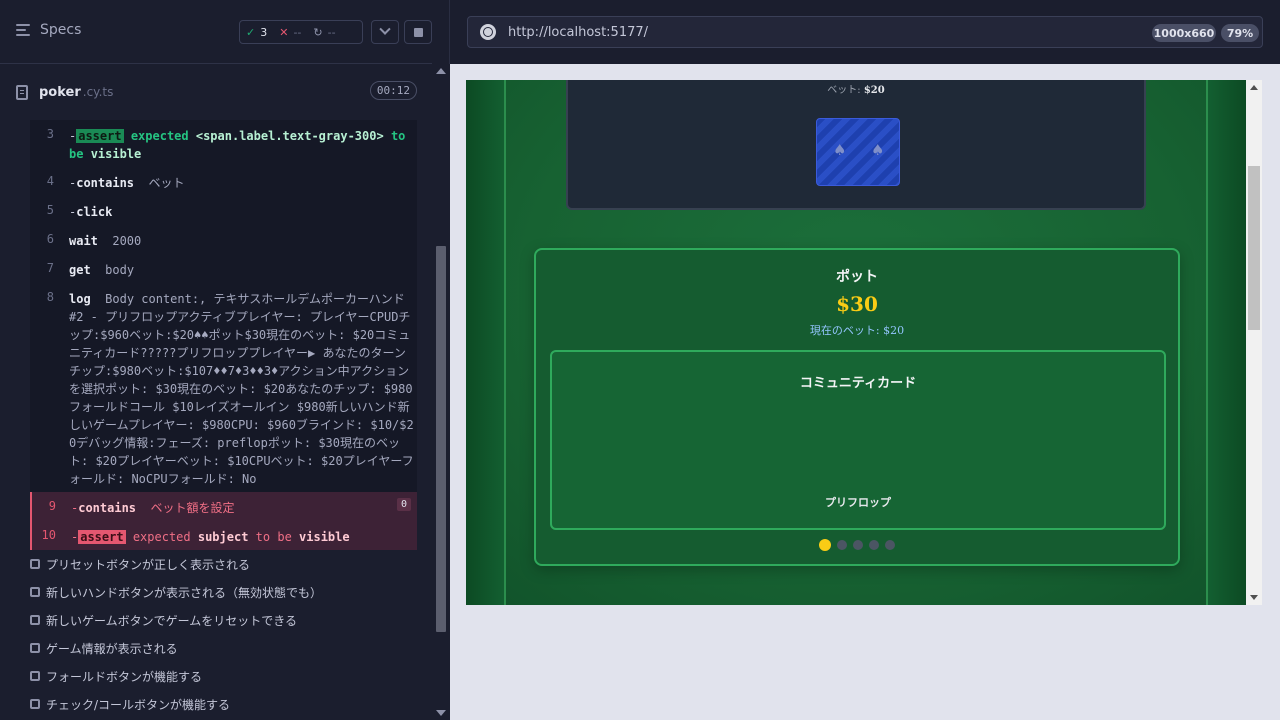 This screenshot has height=720, width=1280. I want to click on url-text: http://localhost:5177/, so click(578, 32).